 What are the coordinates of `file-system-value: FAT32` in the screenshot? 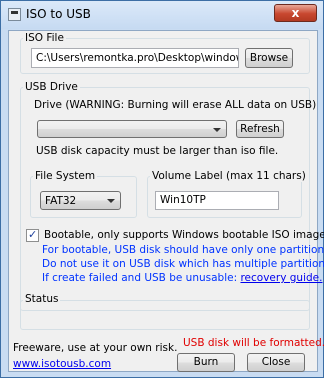 It's located at (61, 201).